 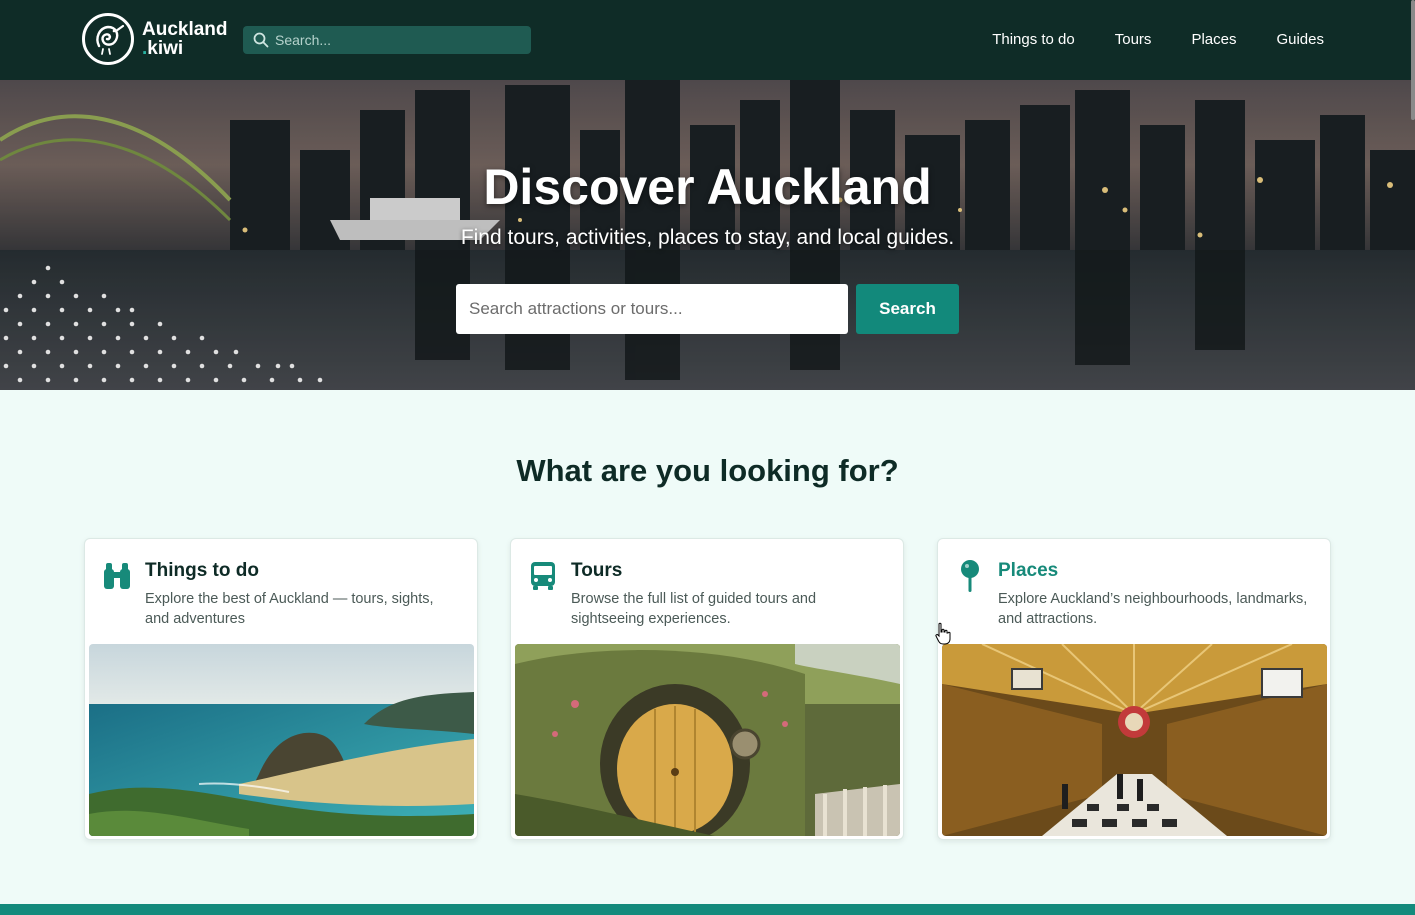 What do you see at coordinates (395, 40) in the screenshot?
I see `nav-search-input` at bounding box center [395, 40].